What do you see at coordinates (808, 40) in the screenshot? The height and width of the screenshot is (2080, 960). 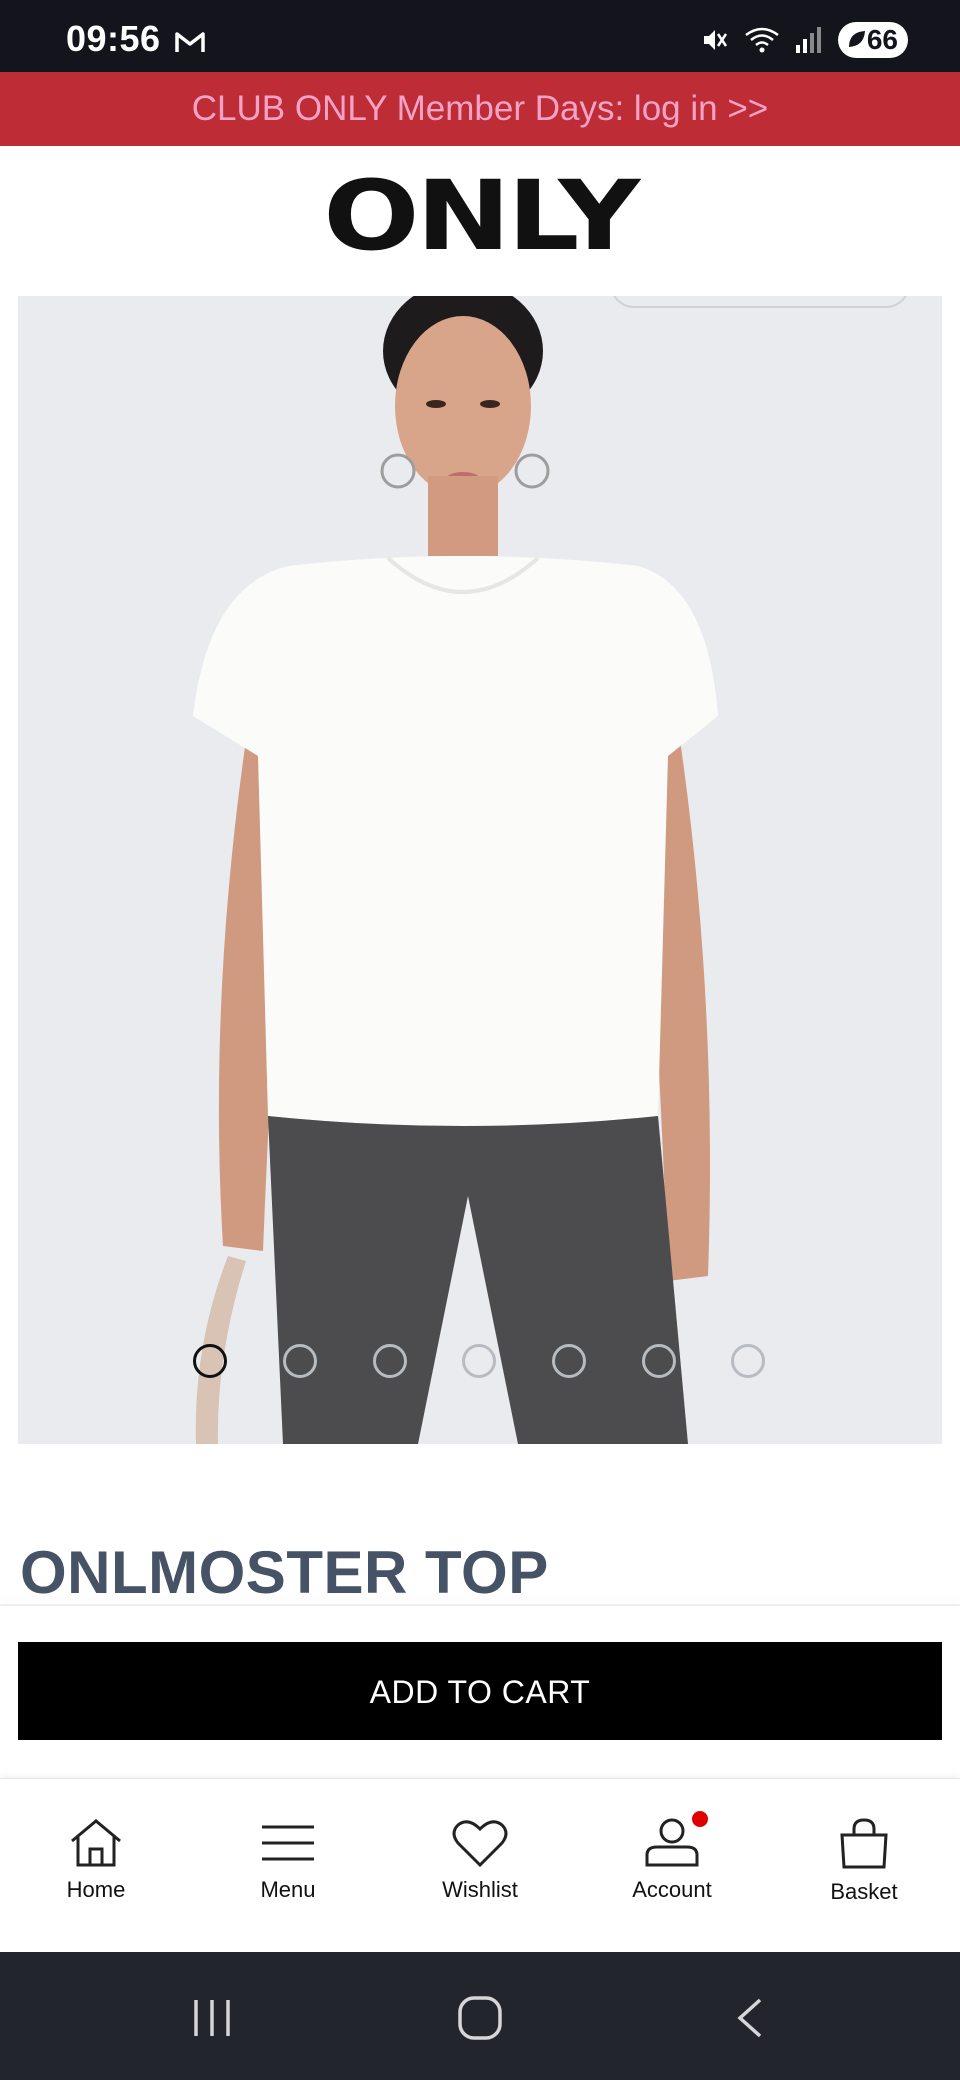 I see `signal-icon` at bounding box center [808, 40].